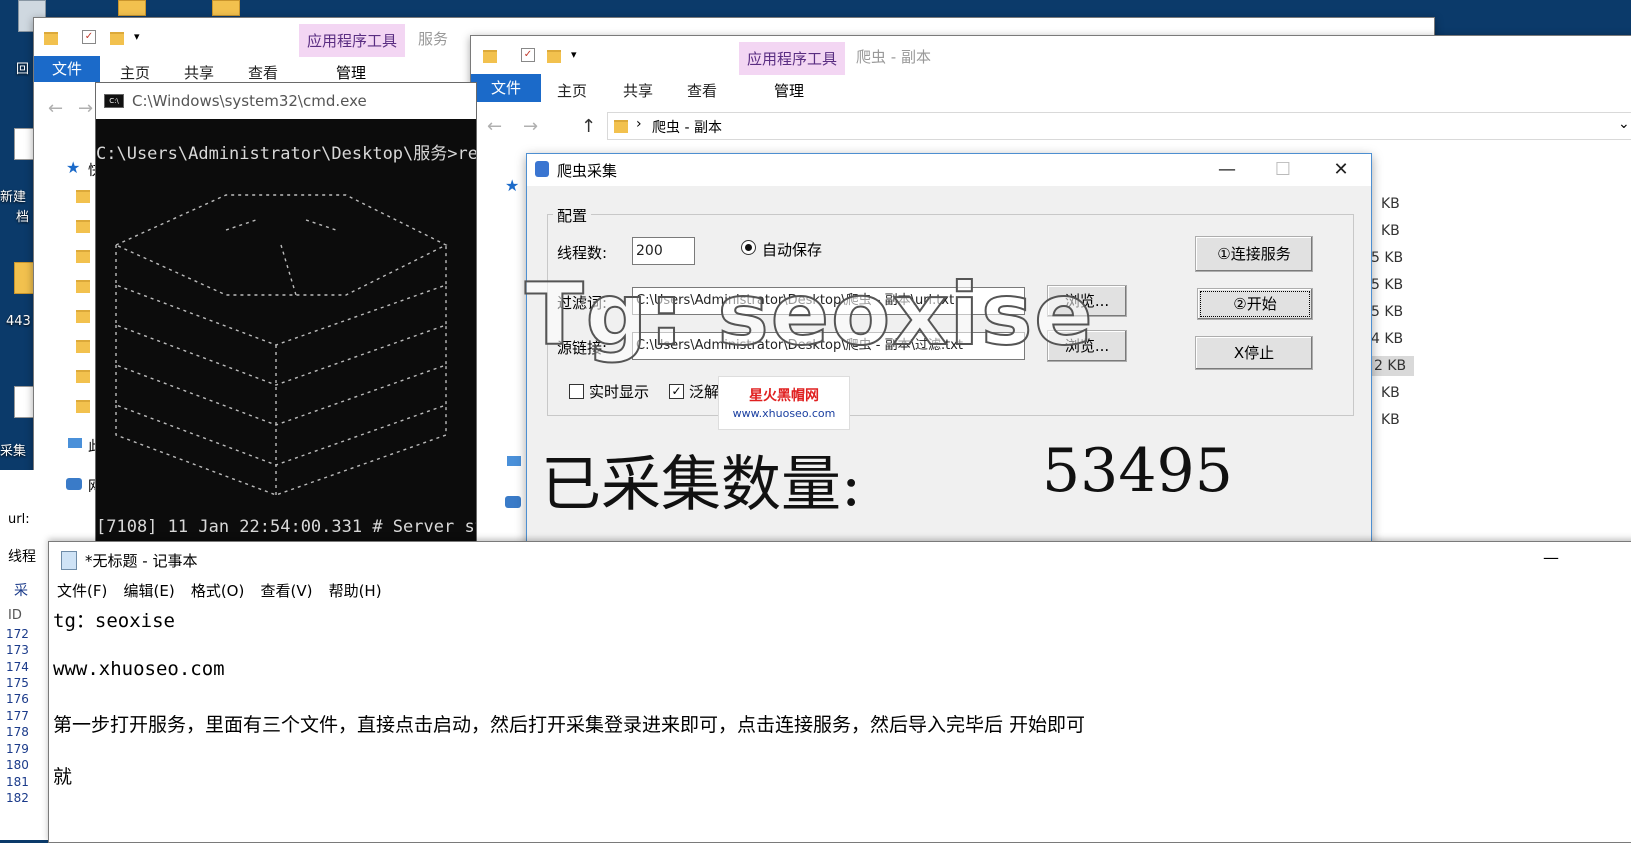 This screenshot has width=1631, height=843. Describe the element at coordinates (893, 57) in the screenshot. I see `window-title: 爬虫 - 副本` at that location.